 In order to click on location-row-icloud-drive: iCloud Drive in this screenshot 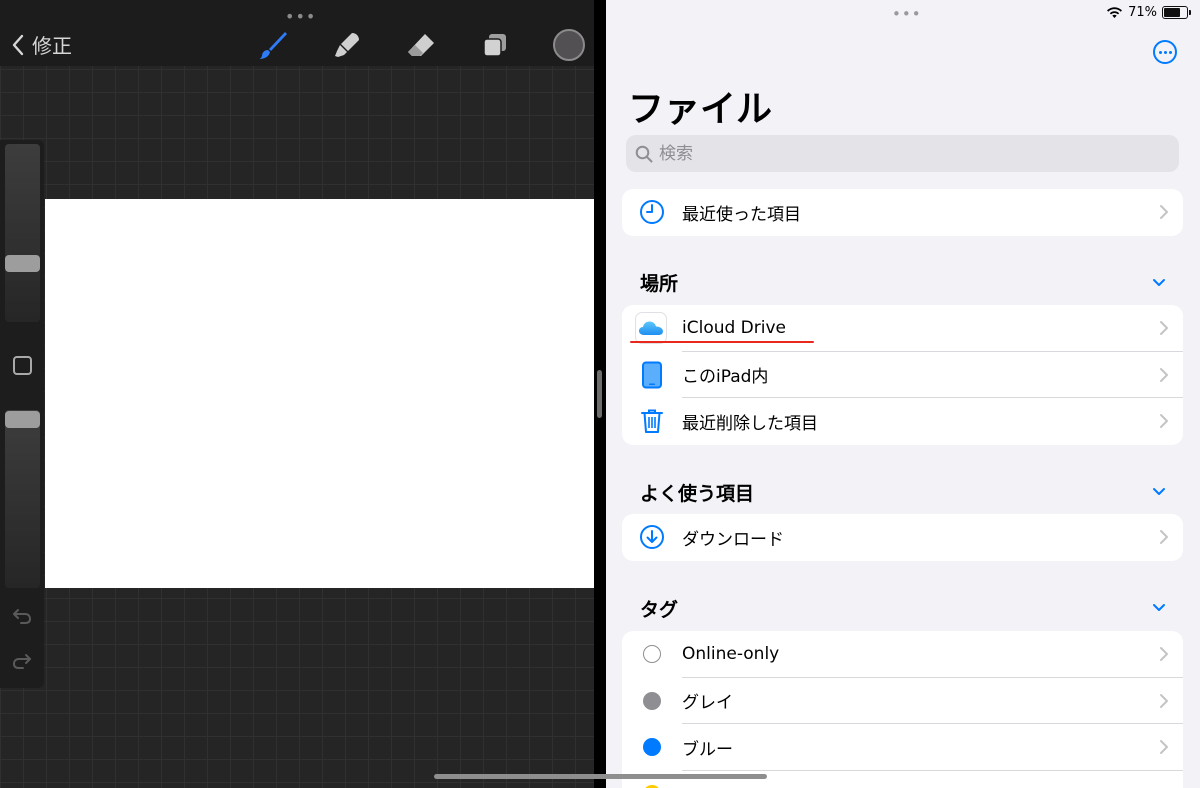, I will do `click(902, 328)`.